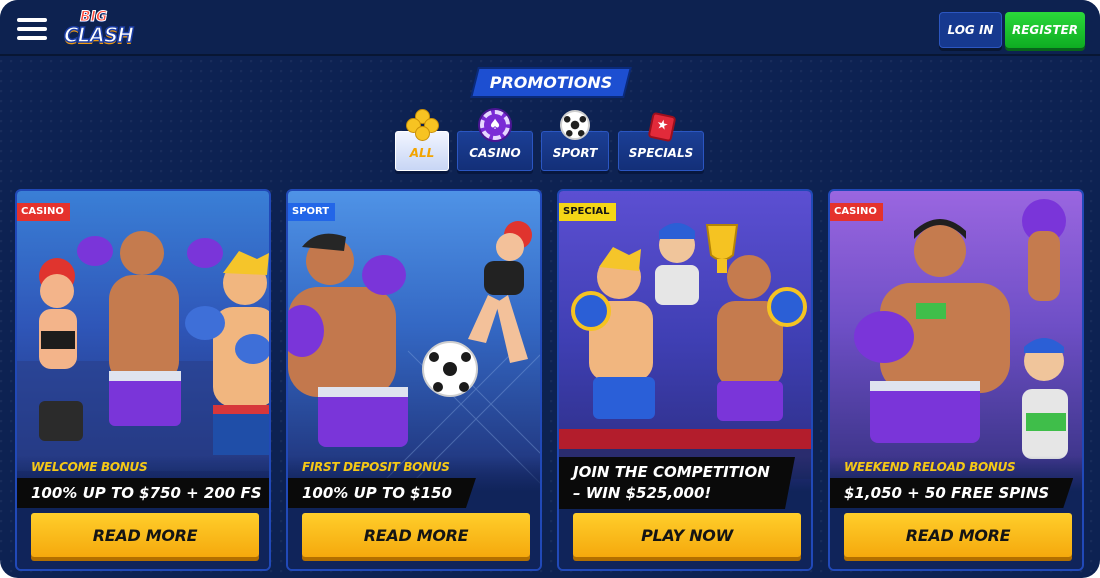 The image size is (1100, 578). I want to click on bonus-label: WEEKEND RELOAD BONUS, so click(930, 467).